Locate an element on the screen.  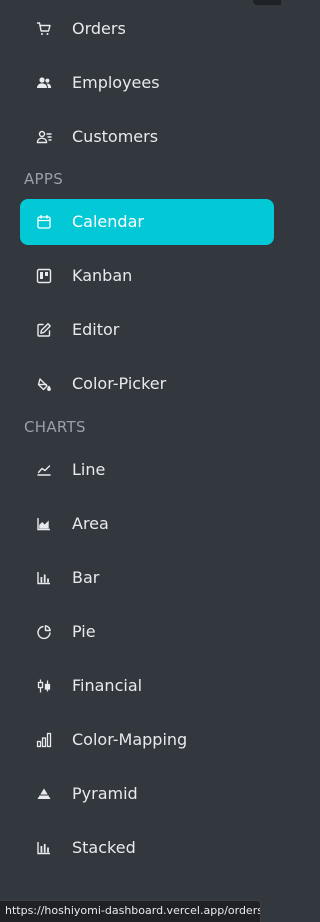
sidebar-item-orders: Orders is located at coordinates (147, 29).